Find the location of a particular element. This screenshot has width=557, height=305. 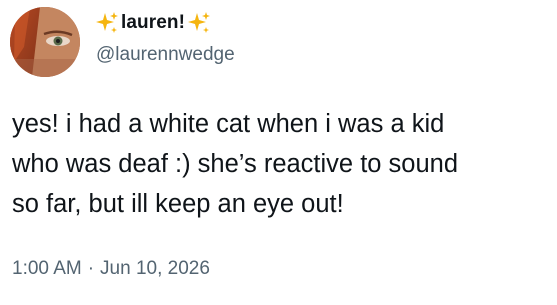

tweet-timestamp: 1:00 AM · Jun 10, 2026 is located at coordinates (111, 269).